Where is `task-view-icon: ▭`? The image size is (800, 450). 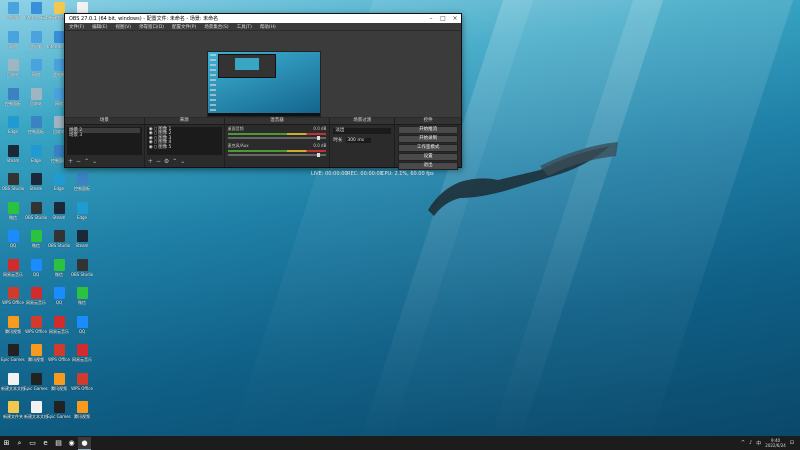
task-view-icon: ▭ is located at coordinates (32, 443).